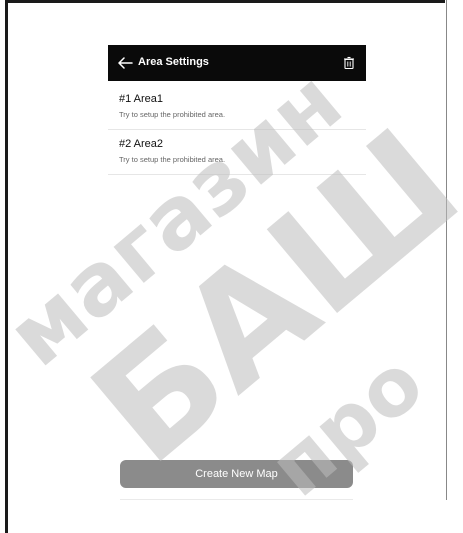  What do you see at coordinates (225, 1) in the screenshot?
I see `frame-top-border` at bounding box center [225, 1].